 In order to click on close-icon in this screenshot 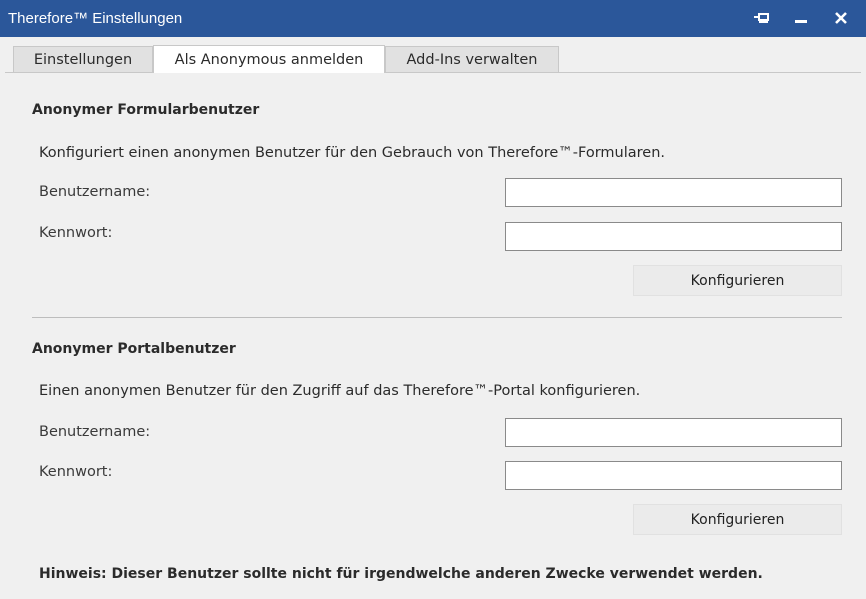, I will do `click(841, 18)`.